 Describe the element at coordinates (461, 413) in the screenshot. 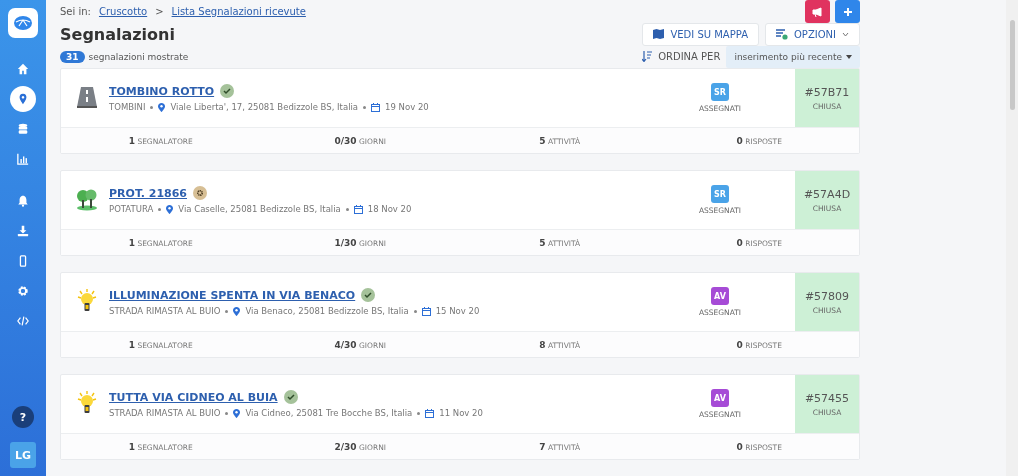

I see `report-date: 11 Nov 20` at that location.